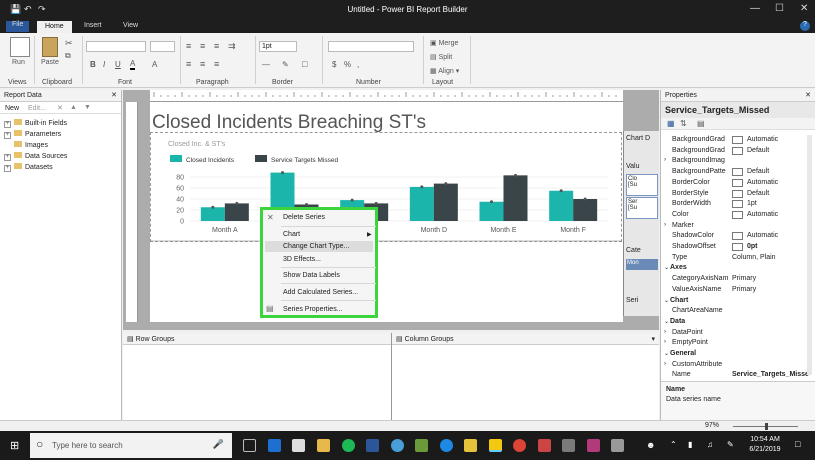 This screenshot has height=460, width=815. What do you see at coordinates (68, 56) in the screenshot?
I see `copy-icon: ⧉` at bounding box center [68, 56].